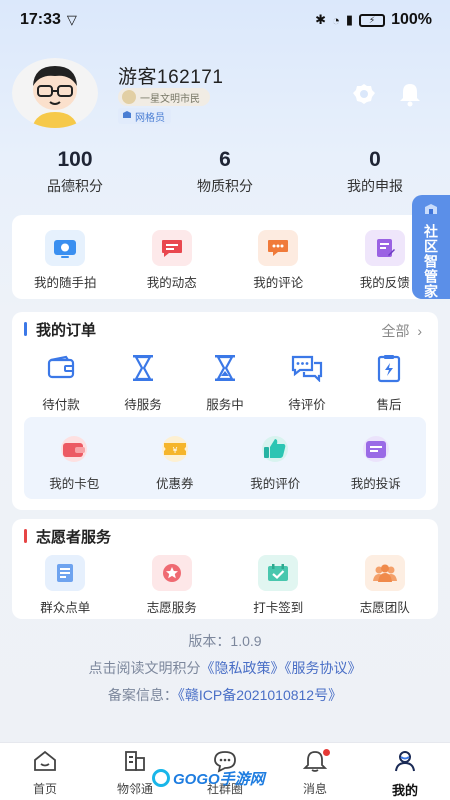 The height and width of the screenshot is (800, 450). I want to click on username: 游客162171, so click(171, 77).